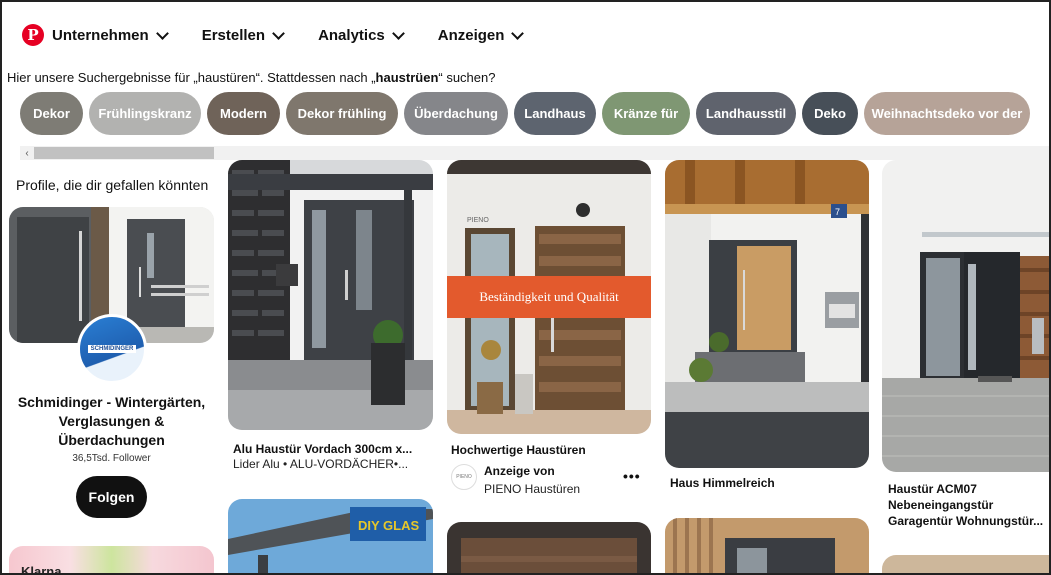  I want to click on chip-weihnachtsdeko: Weihnachtsdeko vor der, so click(947, 113).